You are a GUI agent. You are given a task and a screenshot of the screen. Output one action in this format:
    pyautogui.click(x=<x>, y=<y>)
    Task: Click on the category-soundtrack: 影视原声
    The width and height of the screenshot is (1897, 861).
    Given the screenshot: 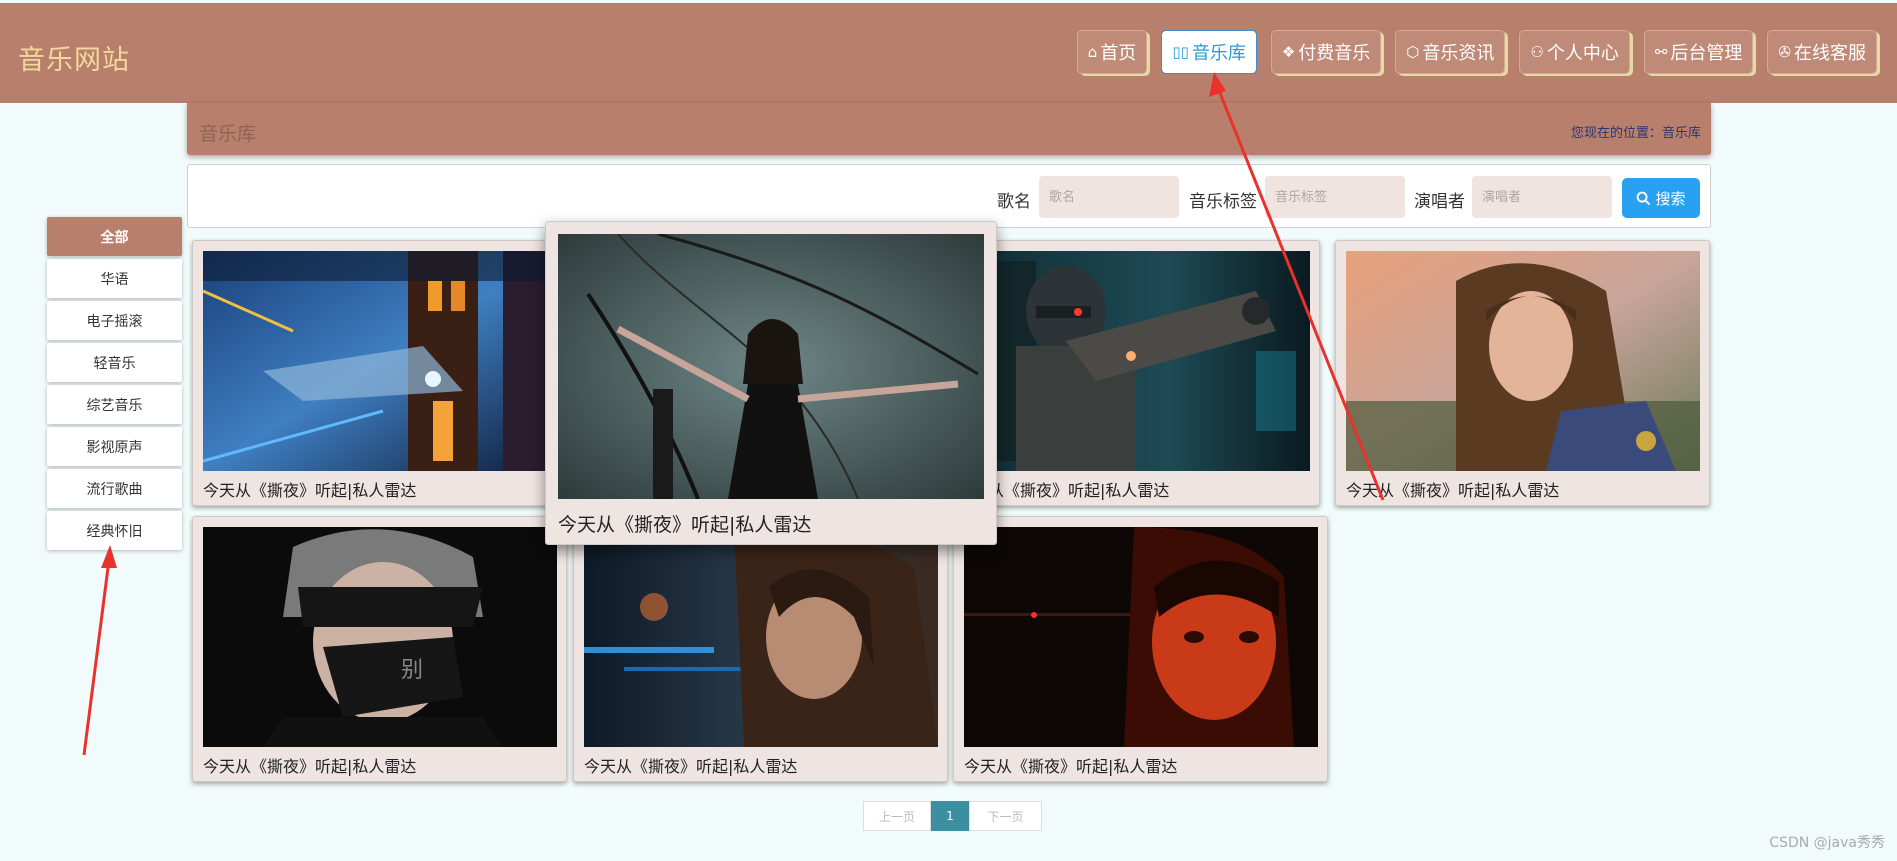 What is the action you would take?
    pyautogui.click(x=114, y=446)
    